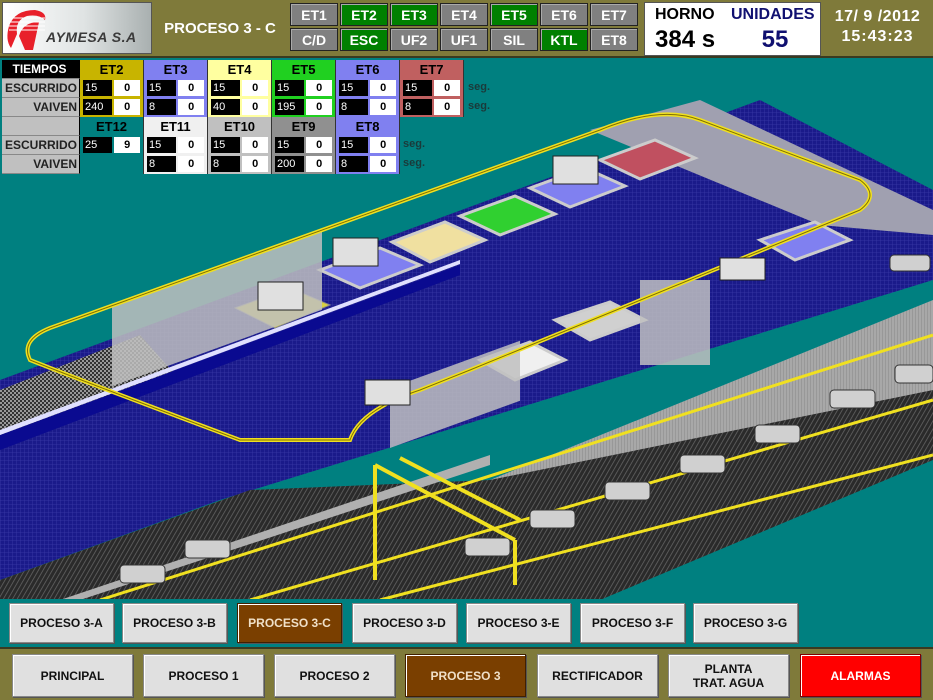 The height and width of the screenshot is (700, 933). Describe the element at coordinates (775, 39) in the screenshot. I see `unidades-value: 55` at that location.